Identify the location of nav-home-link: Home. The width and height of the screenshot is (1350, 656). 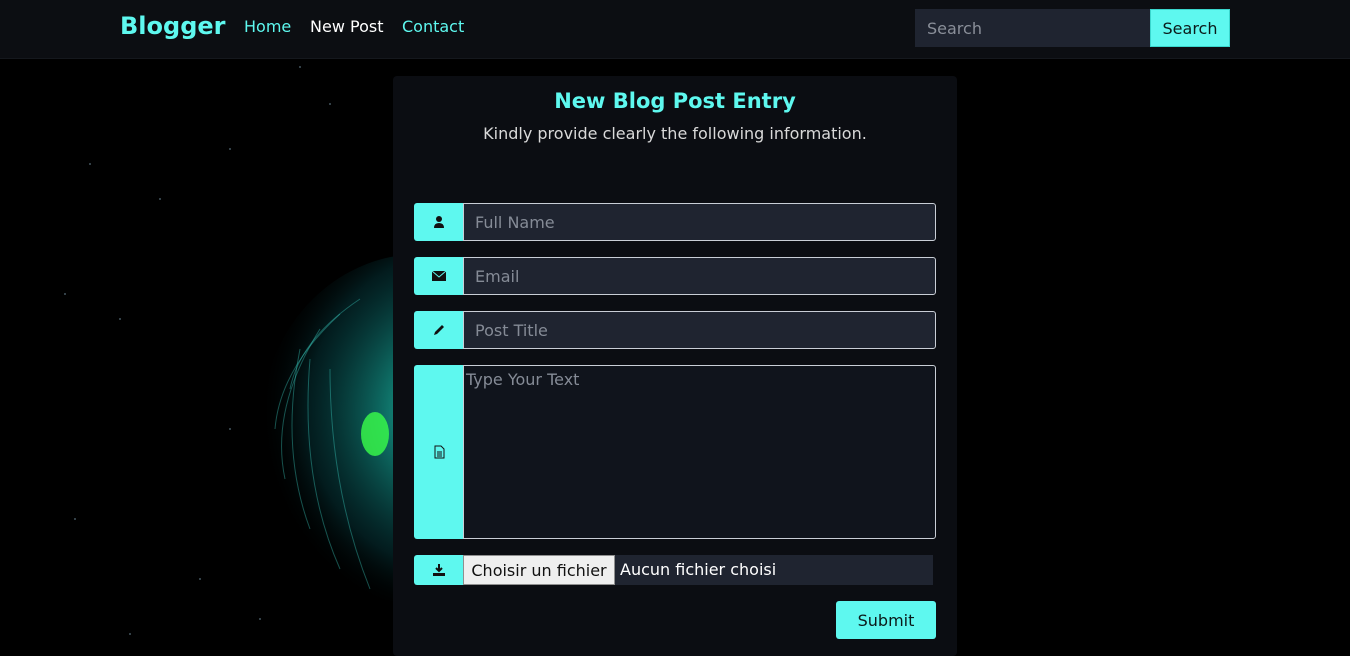
(267, 26).